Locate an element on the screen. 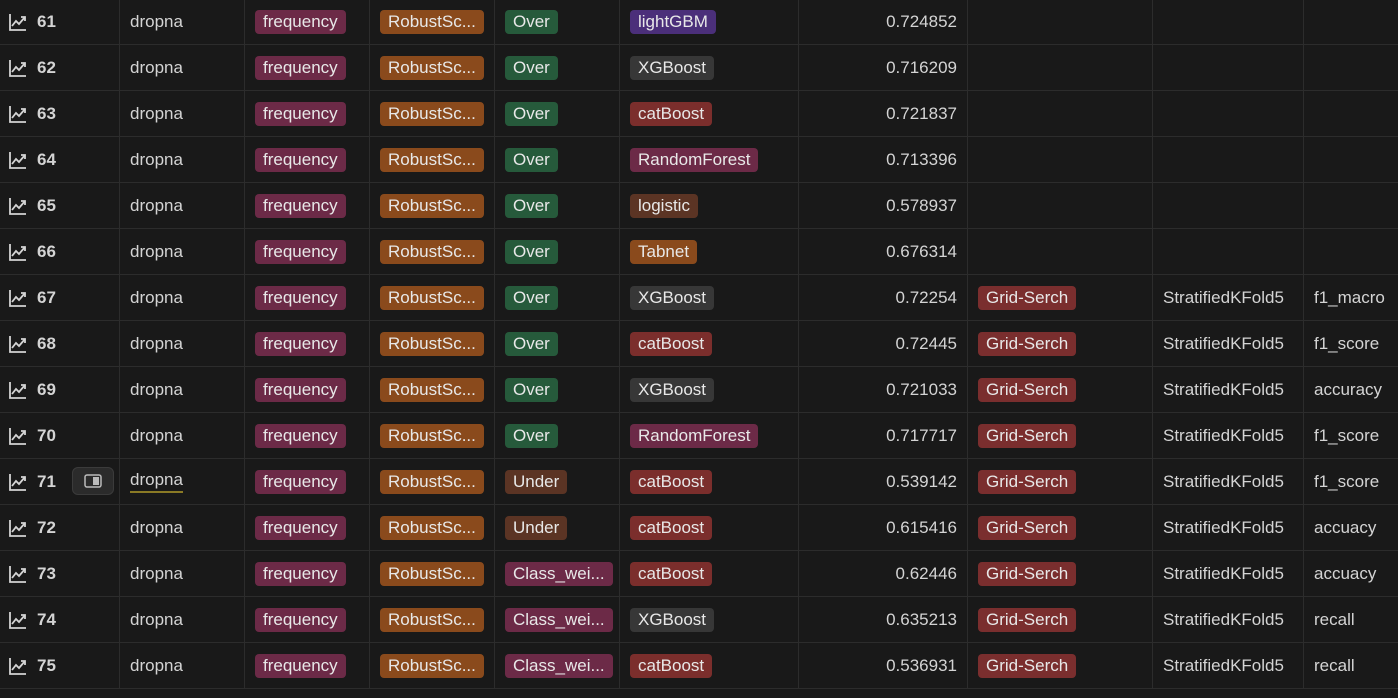 The image size is (1398, 698). model-cell: lightGBM is located at coordinates (709, 22).